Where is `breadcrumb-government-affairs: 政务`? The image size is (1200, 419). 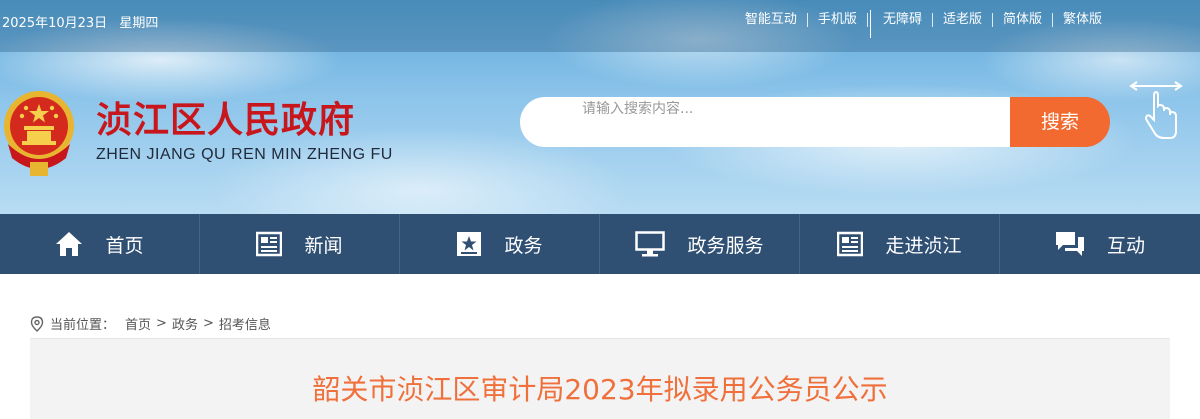
breadcrumb-government-affairs: 政务 is located at coordinates (185, 323).